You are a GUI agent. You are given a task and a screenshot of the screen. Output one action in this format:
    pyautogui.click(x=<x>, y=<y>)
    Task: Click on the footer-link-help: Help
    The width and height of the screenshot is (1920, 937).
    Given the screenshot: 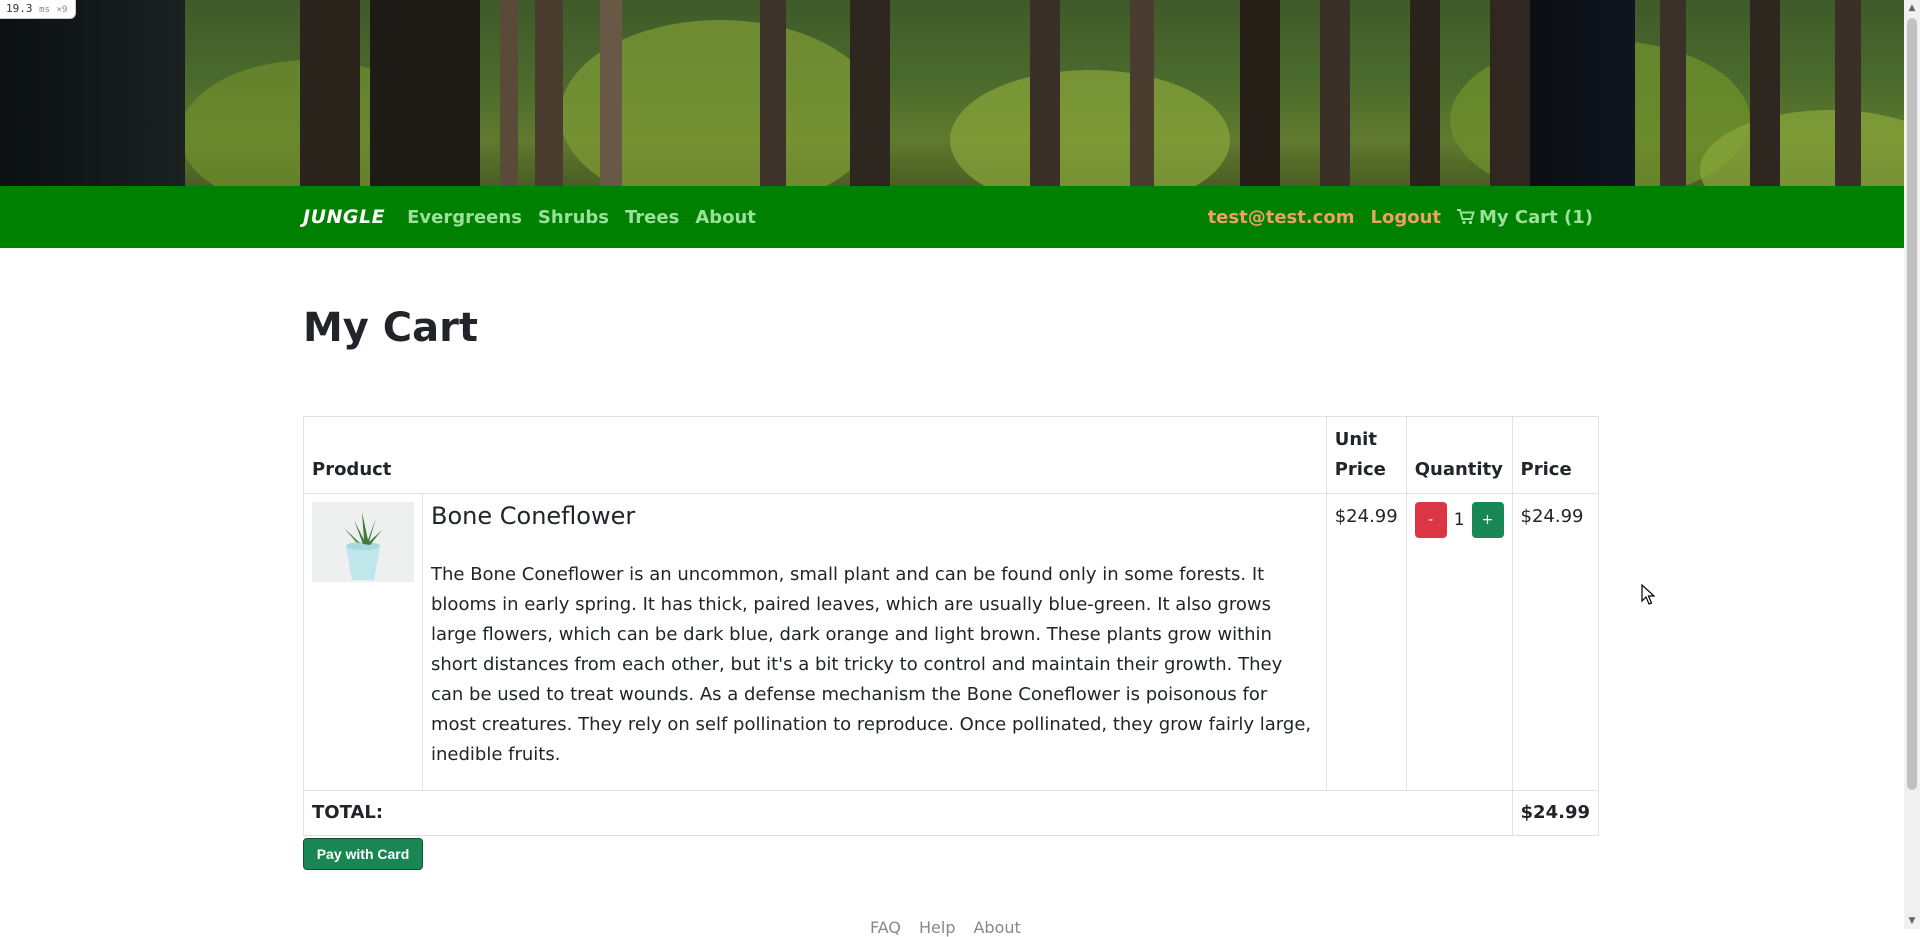 What is the action you would take?
    pyautogui.click(x=937, y=927)
    